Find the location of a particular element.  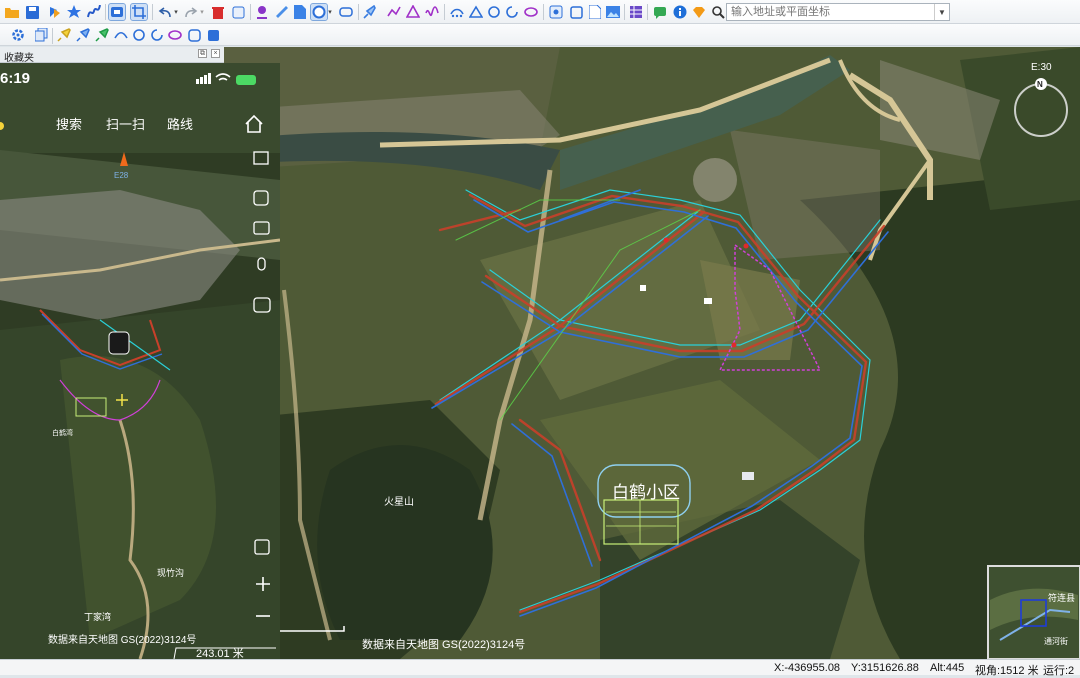

undo-icon is located at coordinates (165, 12).